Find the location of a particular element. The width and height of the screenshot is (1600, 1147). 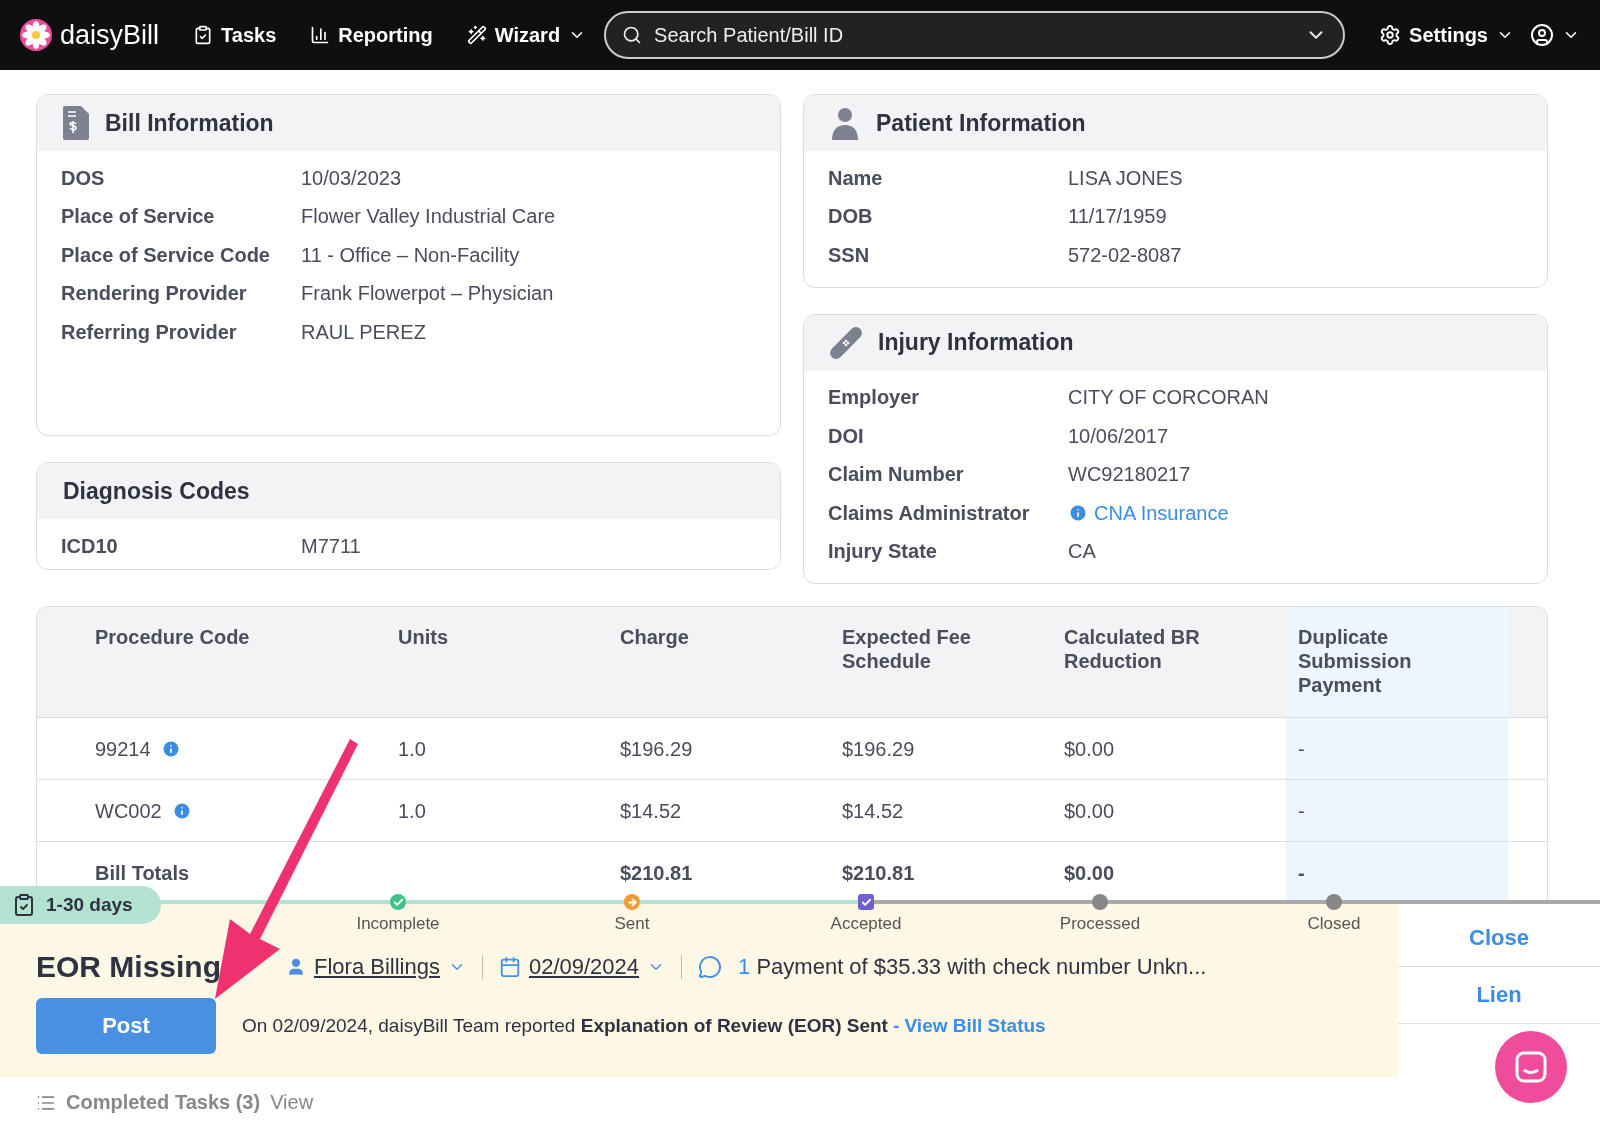

card-title: Bill Information is located at coordinates (189, 123).